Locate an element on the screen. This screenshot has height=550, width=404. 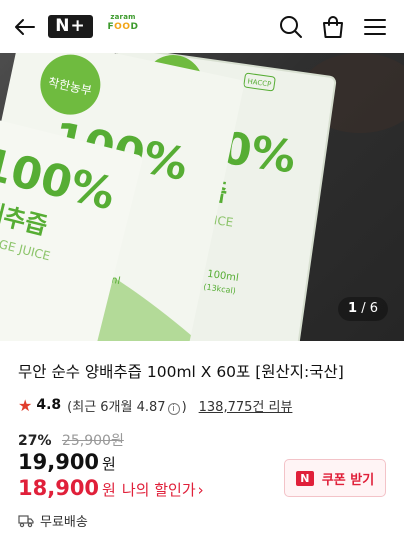
search-icon is located at coordinates (291, 27).